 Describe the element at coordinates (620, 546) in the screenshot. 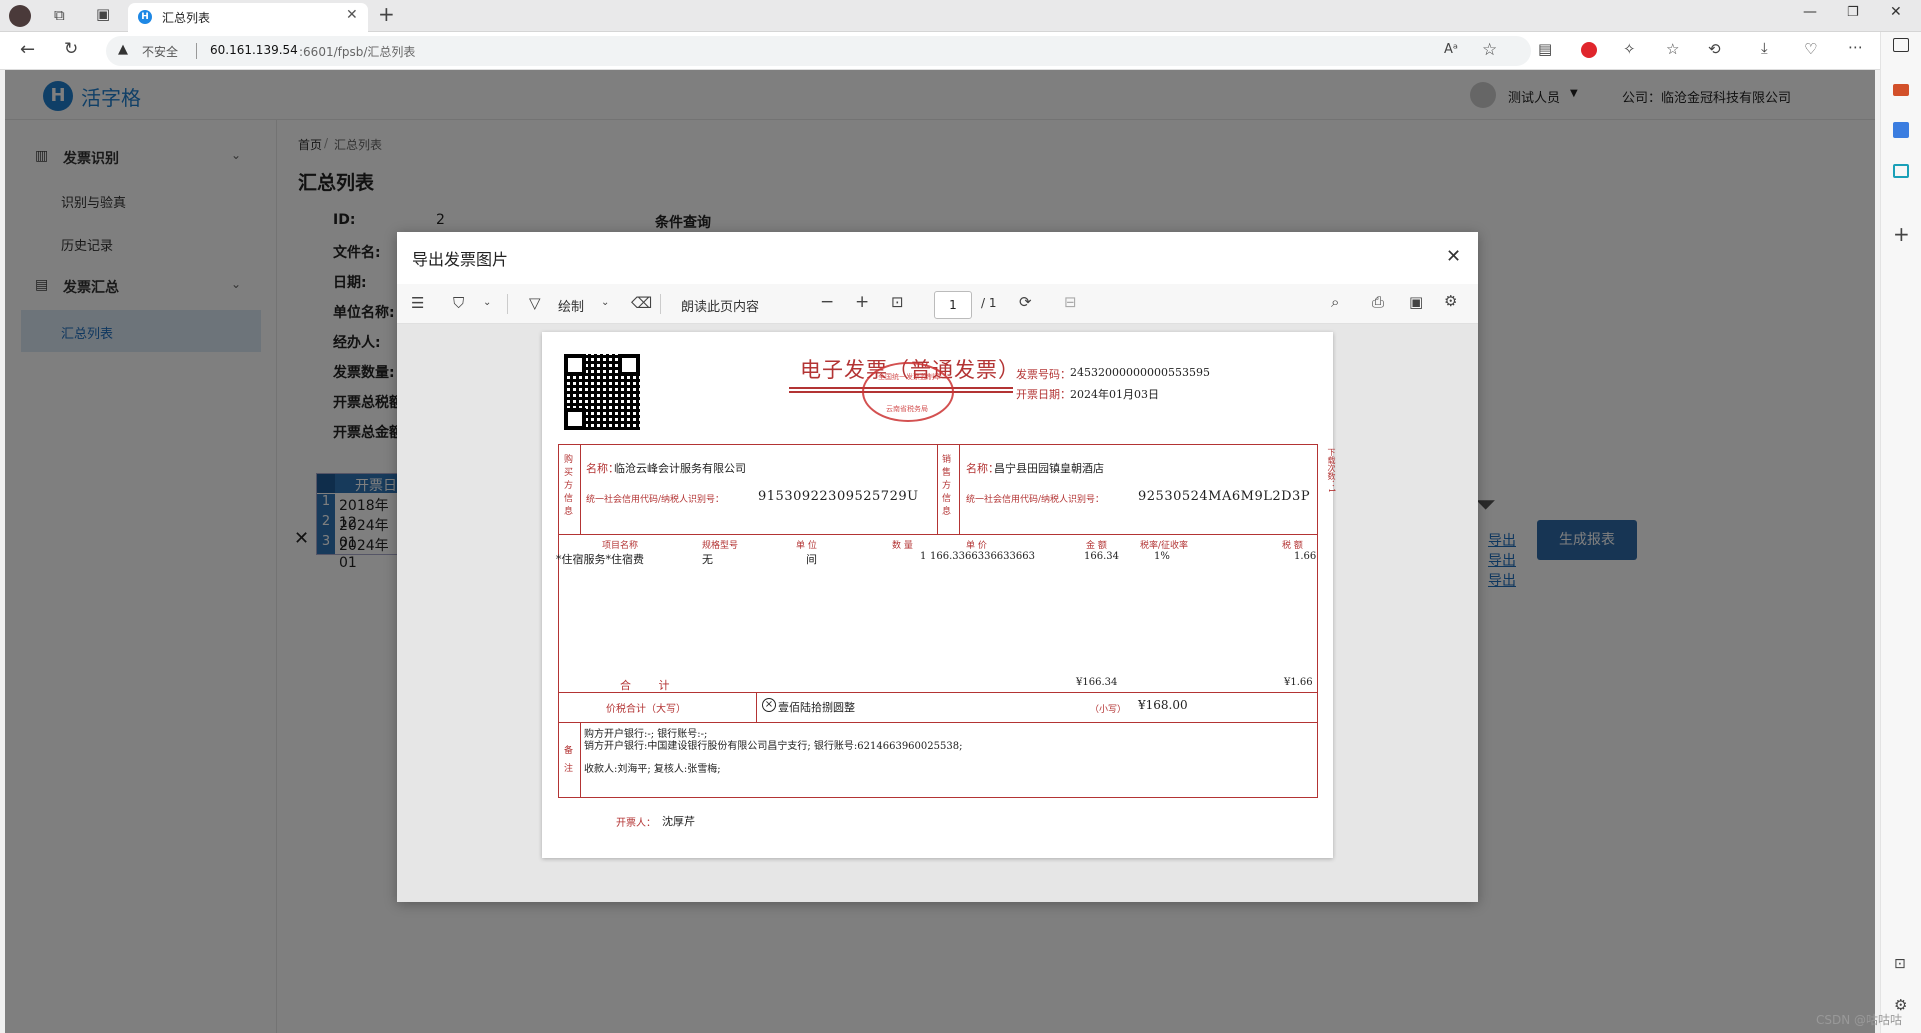

I see `col-item-name: 项目名称` at that location.